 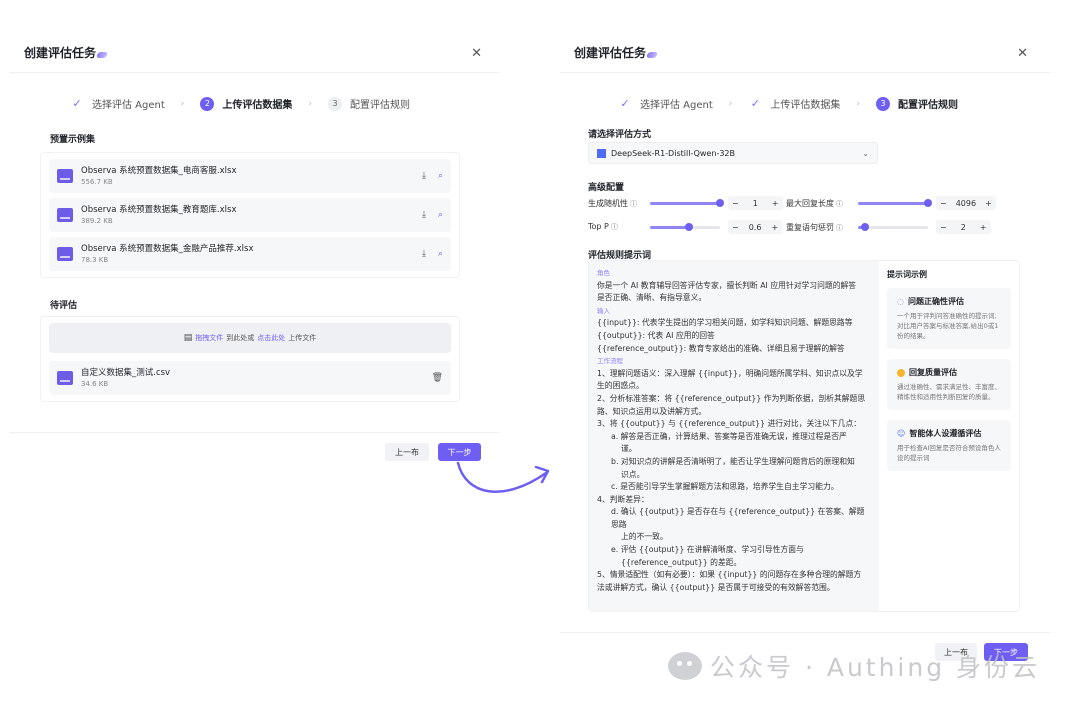 I want to click on header-divider, so click(x=805, y=72).